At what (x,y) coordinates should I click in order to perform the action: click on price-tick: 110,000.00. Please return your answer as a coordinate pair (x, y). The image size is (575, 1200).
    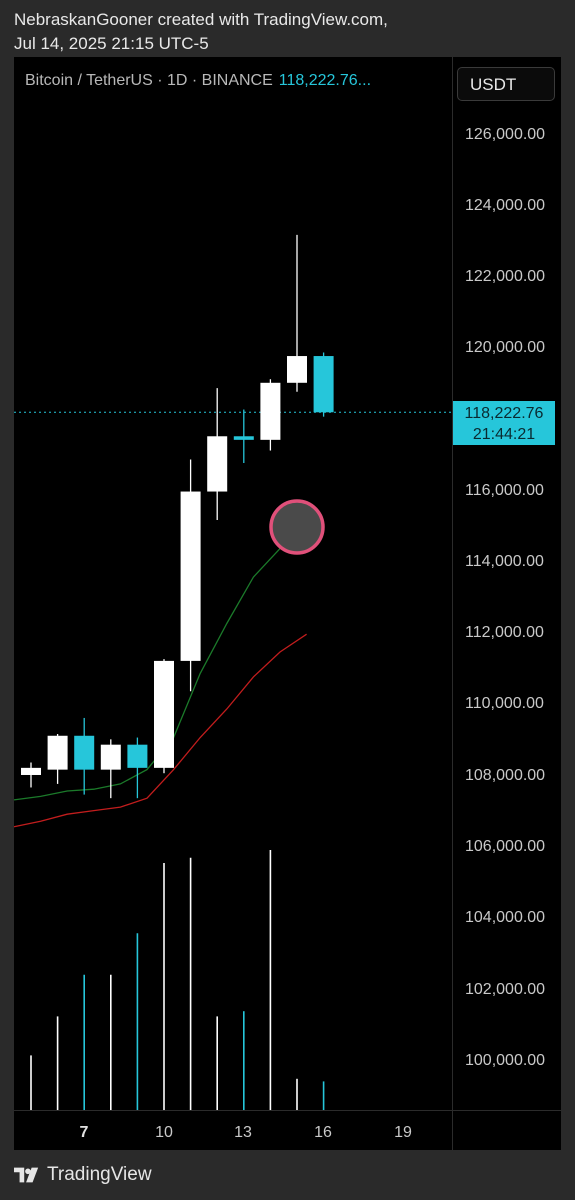
    Looking at the image, I should click on (504, 703).